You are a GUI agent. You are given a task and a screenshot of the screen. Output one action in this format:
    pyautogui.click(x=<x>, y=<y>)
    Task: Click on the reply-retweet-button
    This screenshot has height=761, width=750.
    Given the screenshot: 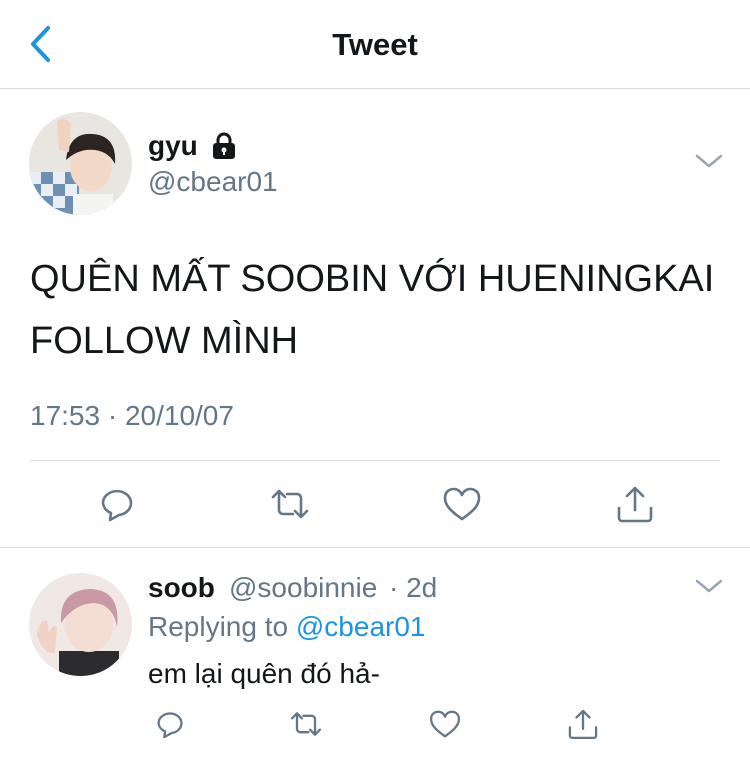 What is the action you would take?
    pyautogui.click(x=306, y=724)
    